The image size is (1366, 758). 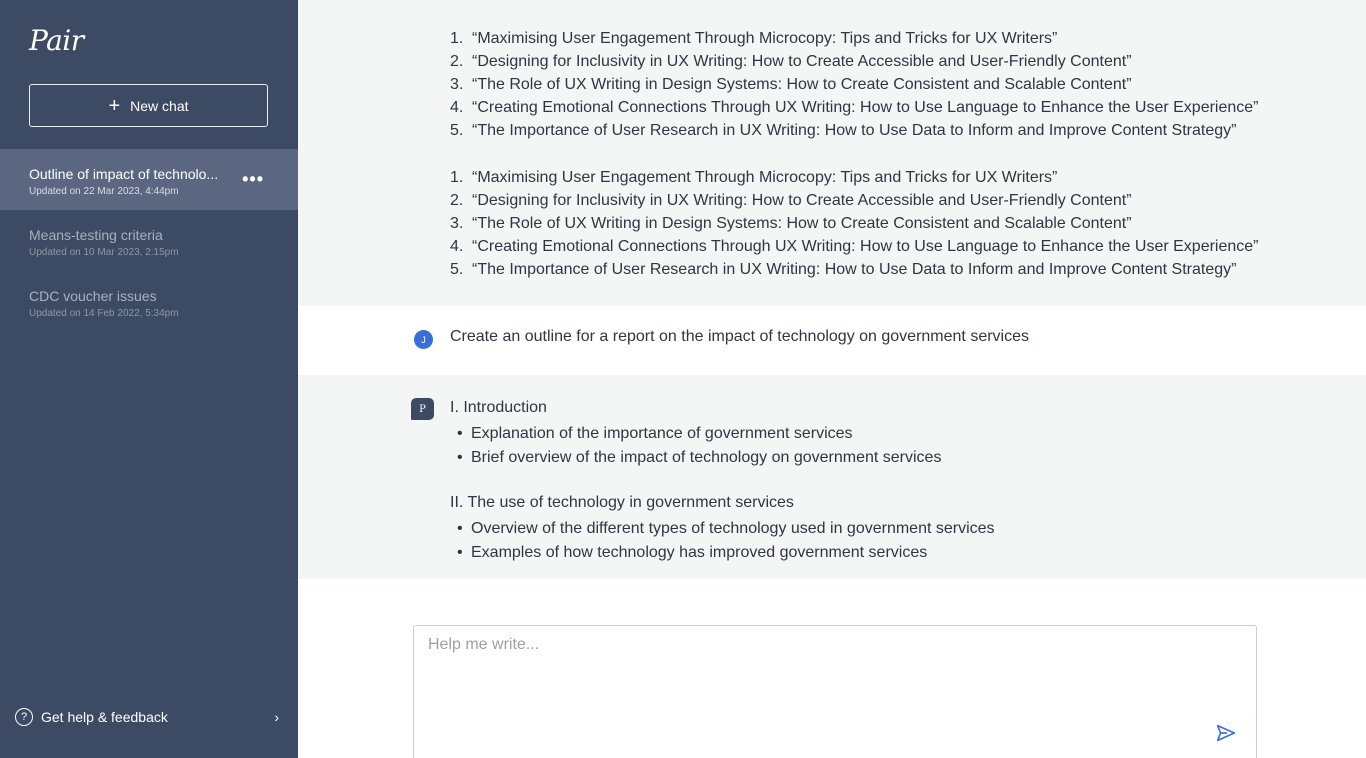 I want to click on help-label: Get help & feedback, so click(x=104, y=717).